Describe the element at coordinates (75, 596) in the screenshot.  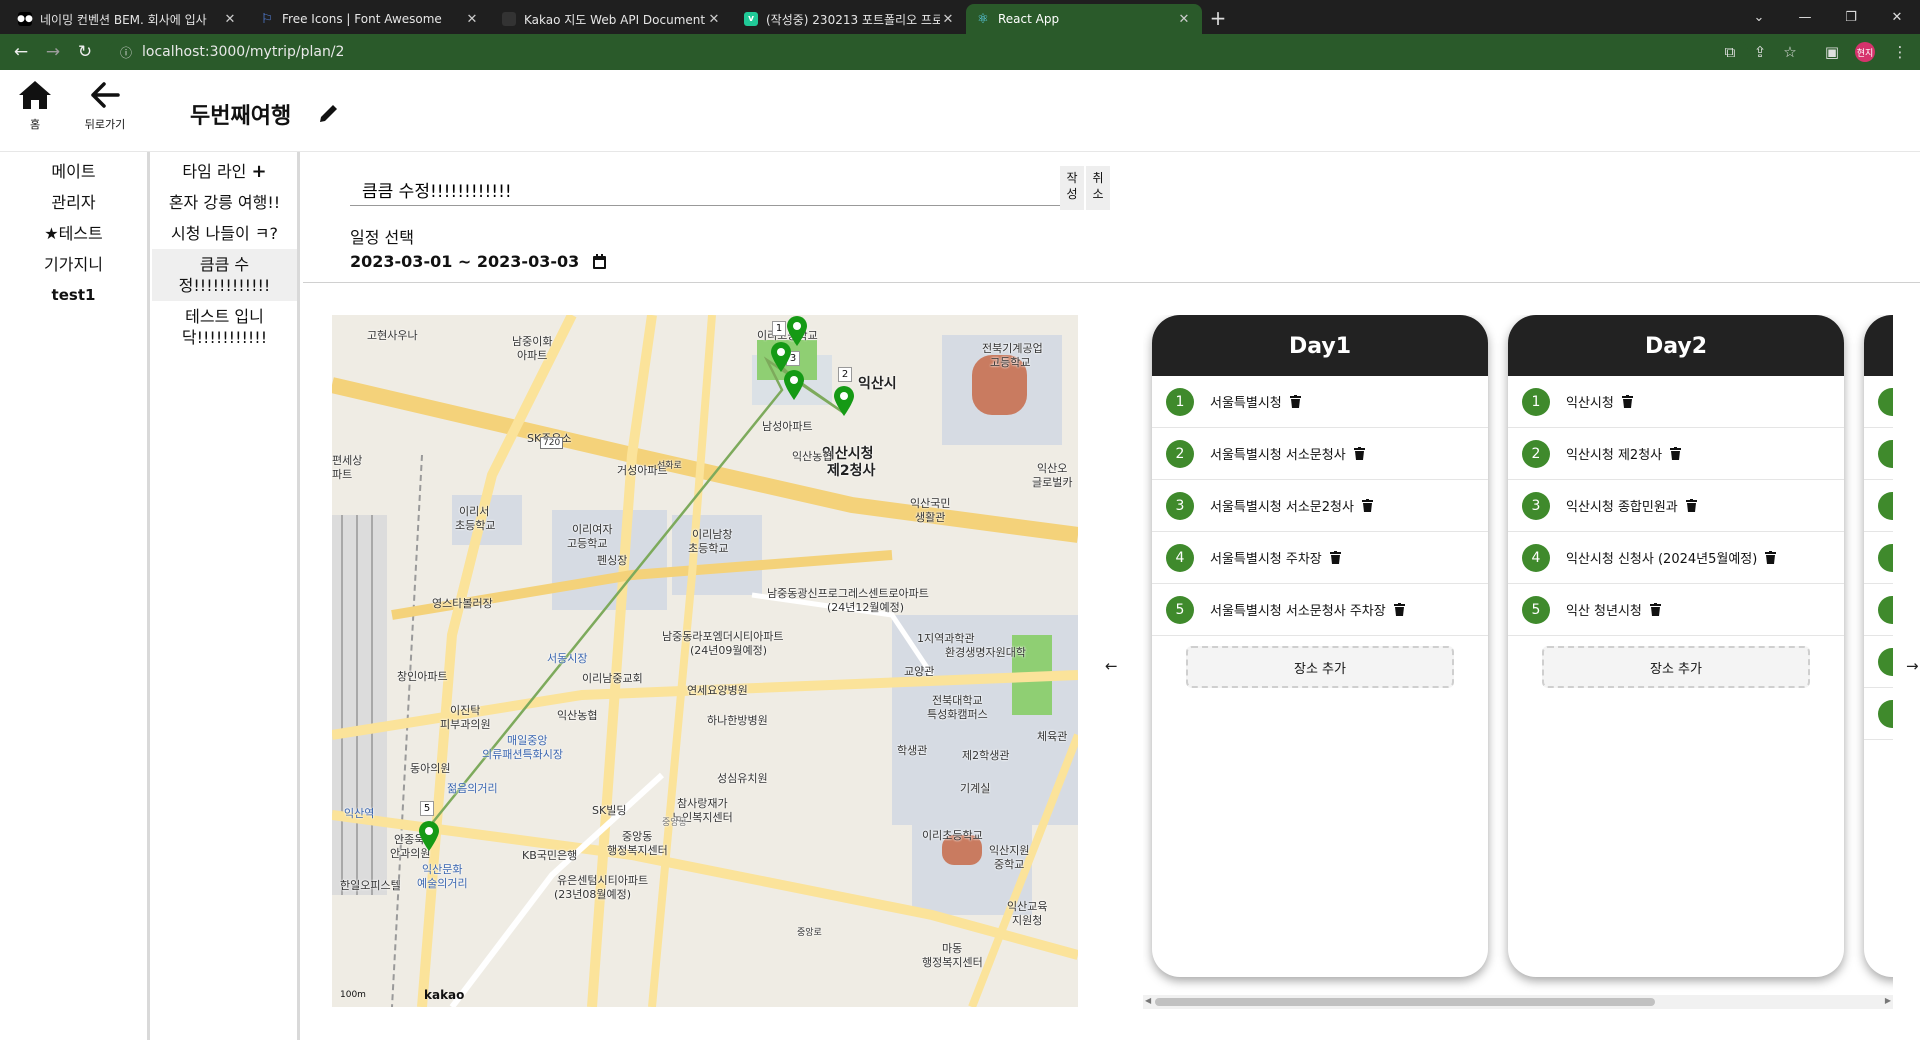
I see `mate-sidebar: 메이트 관리자 ★테스트 기가지니 test1` at that location.